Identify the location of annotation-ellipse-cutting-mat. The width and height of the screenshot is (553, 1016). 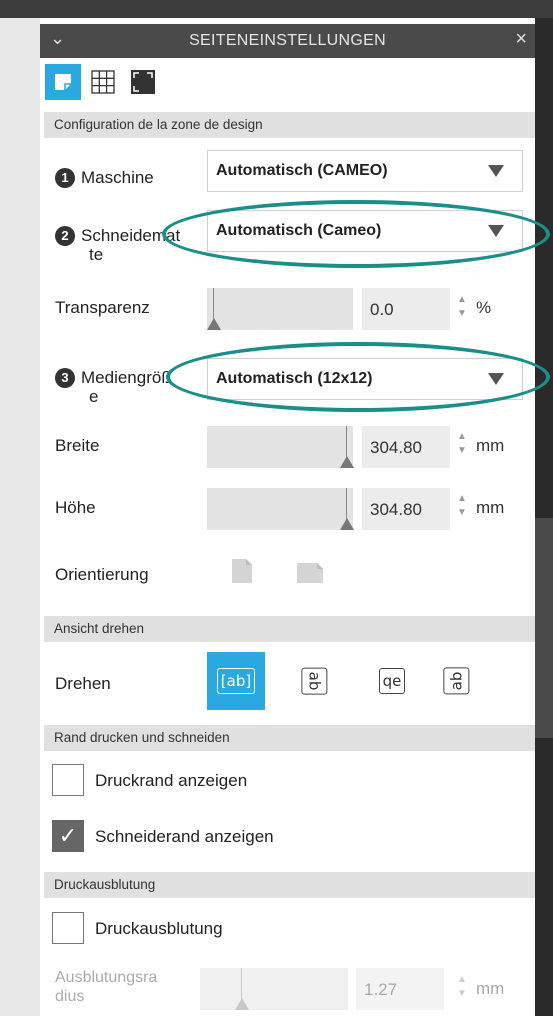
(356, 234).